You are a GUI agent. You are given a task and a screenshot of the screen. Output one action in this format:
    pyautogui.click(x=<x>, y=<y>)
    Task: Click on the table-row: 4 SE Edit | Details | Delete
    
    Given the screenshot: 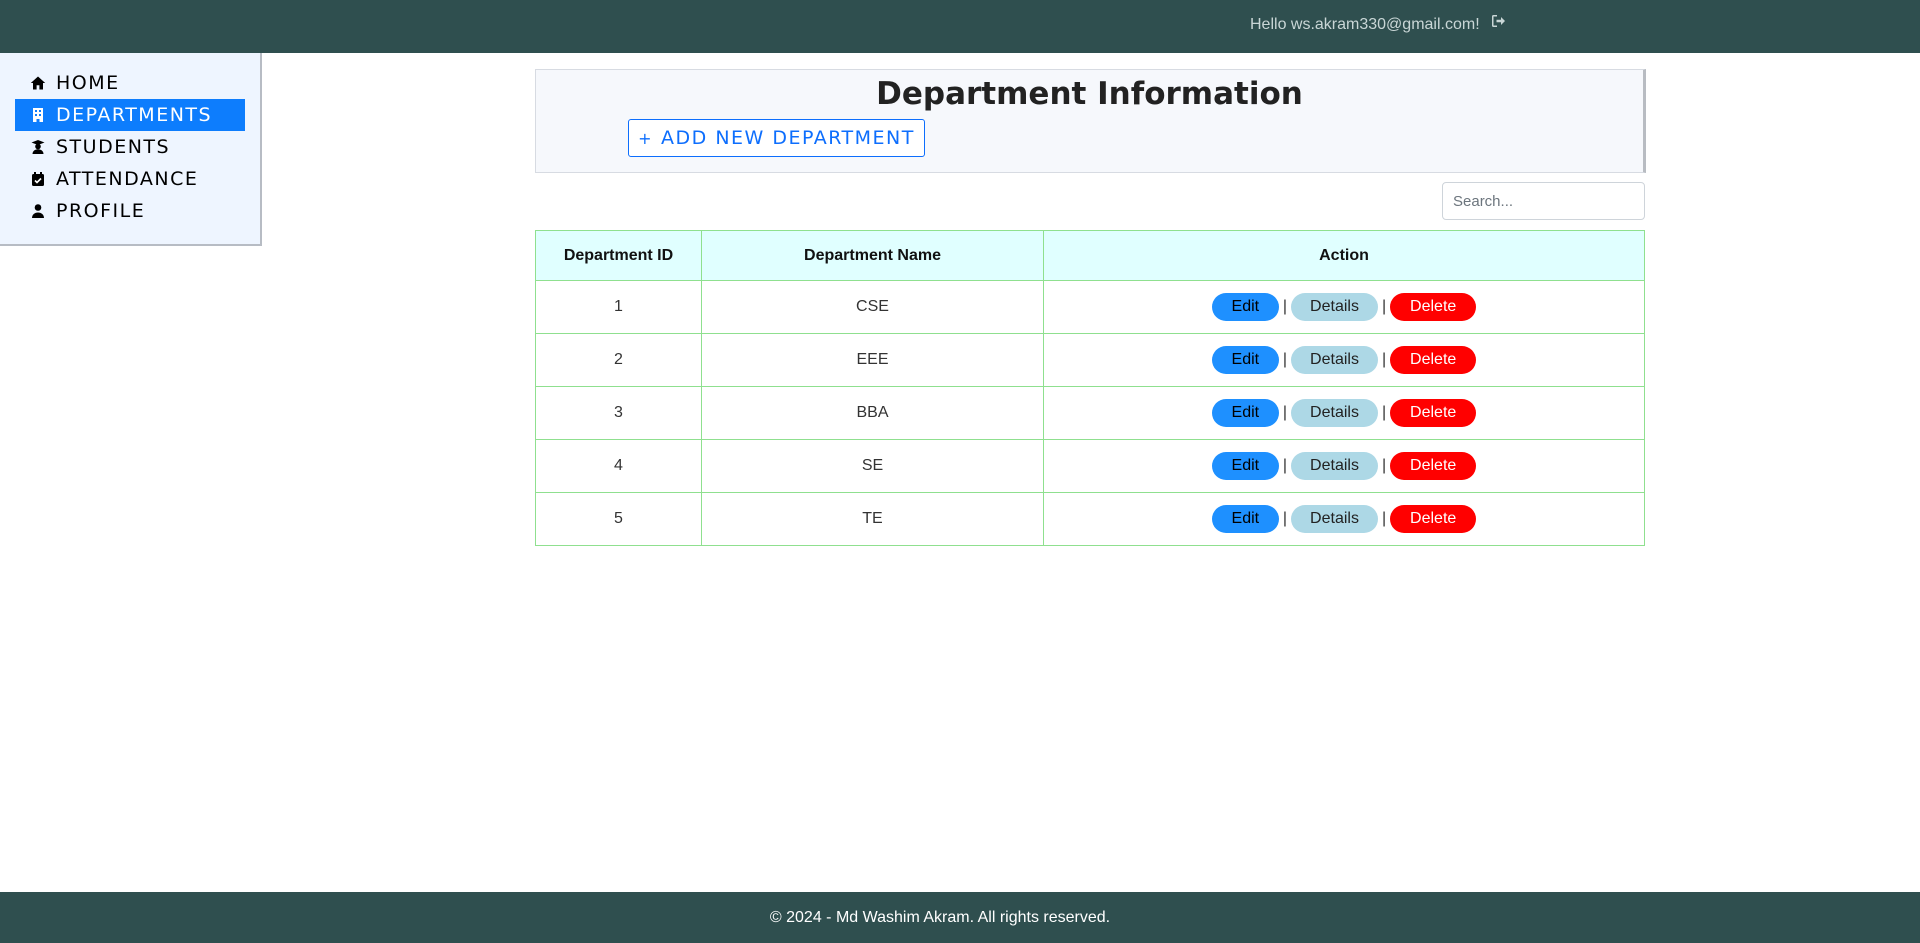 What is the action you would take?
    pyautogui.click(x=1090, y=466)
    